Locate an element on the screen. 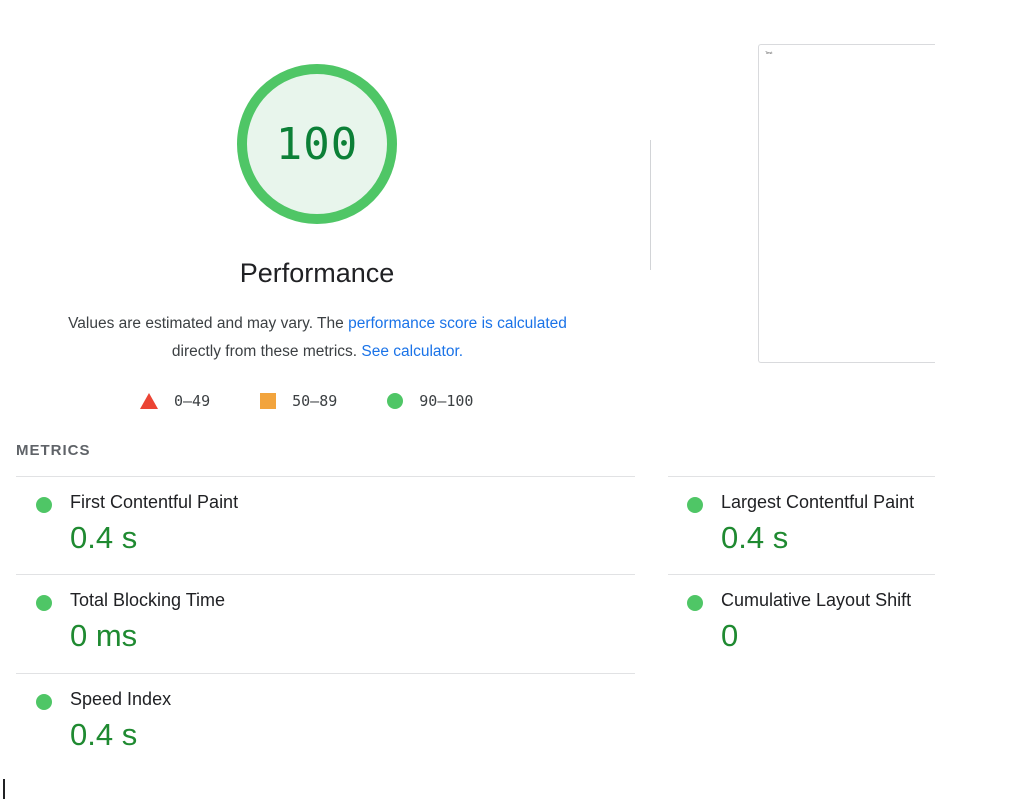 The image size is (1024, 799). metric-value: 0 ms is located at coordinates (104, 635).